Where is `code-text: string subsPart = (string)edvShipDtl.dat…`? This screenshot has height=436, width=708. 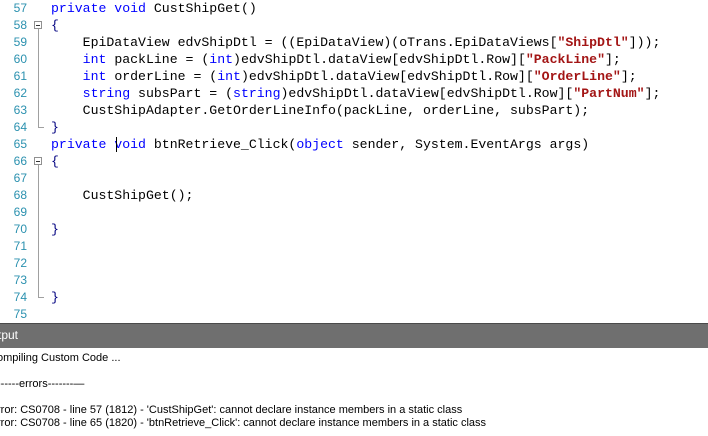 code-text: string subsPart = (string)edvShipDtl.dat… is located at coordinates (356, 93).